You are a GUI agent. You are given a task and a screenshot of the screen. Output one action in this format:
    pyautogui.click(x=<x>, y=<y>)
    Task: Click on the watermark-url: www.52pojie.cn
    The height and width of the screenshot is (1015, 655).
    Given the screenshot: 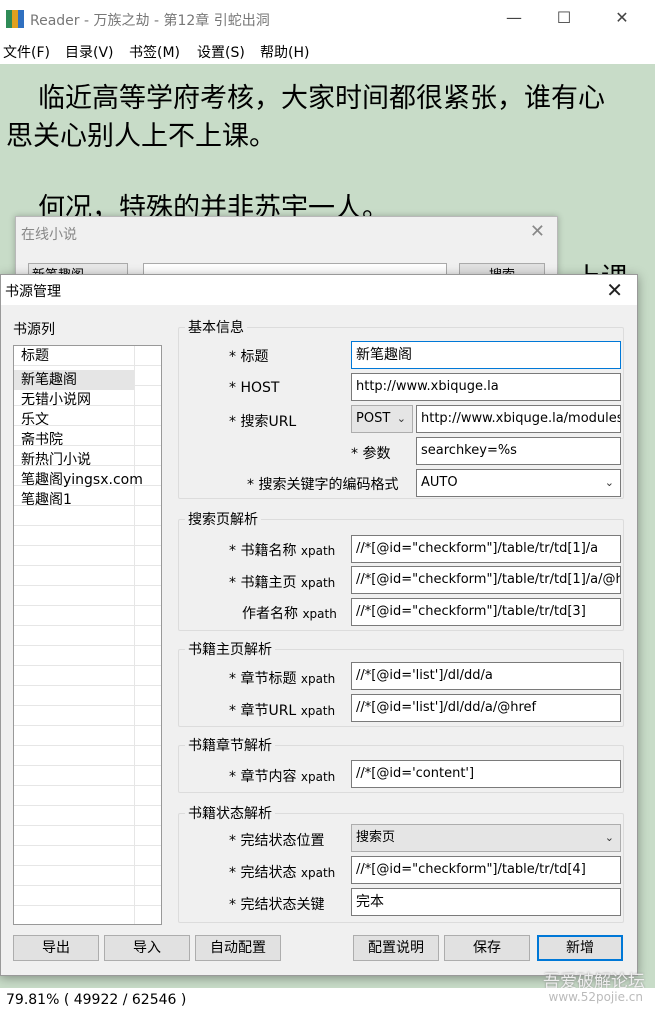 What is the action you would take?
    pyautogui.click(x=595, y=997)
    